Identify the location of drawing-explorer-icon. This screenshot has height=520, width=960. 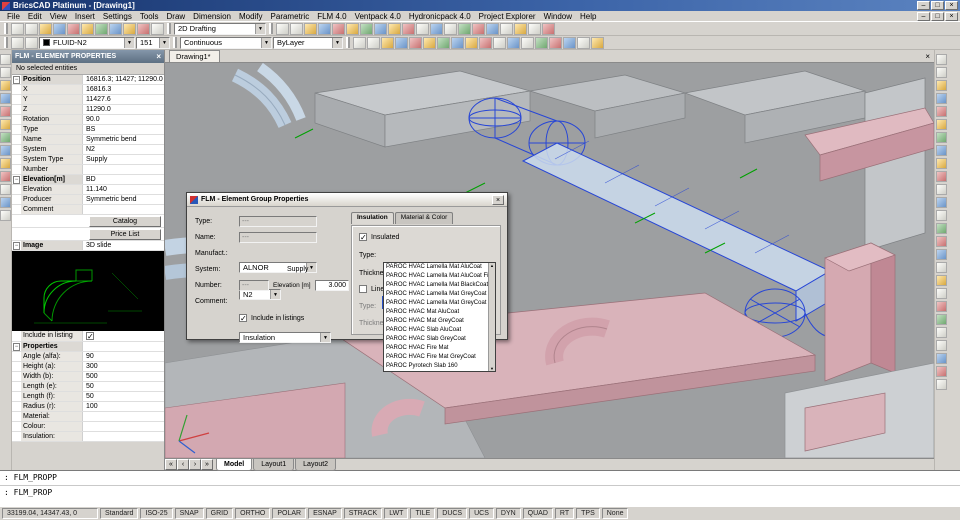
(366, 28).